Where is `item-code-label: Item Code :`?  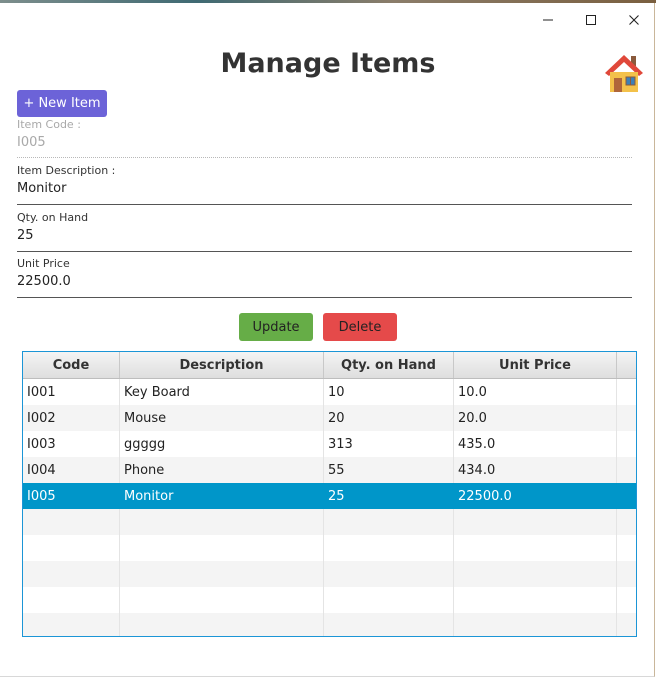
item-code-label: Item Code : is located at coordinates (49, 124).